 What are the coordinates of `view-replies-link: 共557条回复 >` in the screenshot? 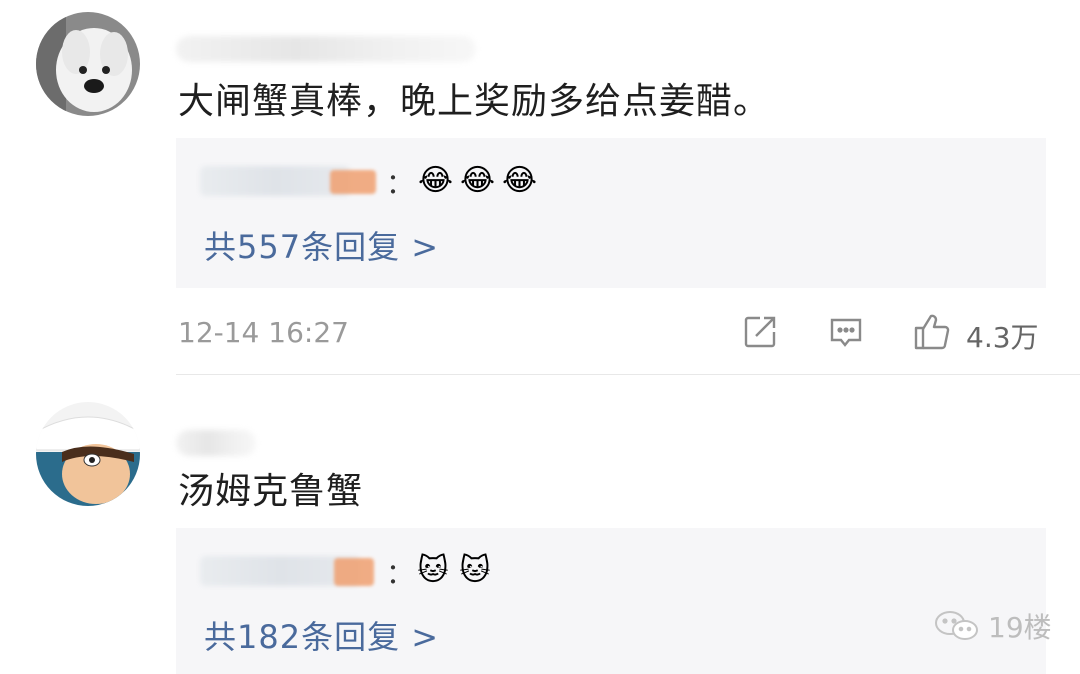 It's located at (321, 245).